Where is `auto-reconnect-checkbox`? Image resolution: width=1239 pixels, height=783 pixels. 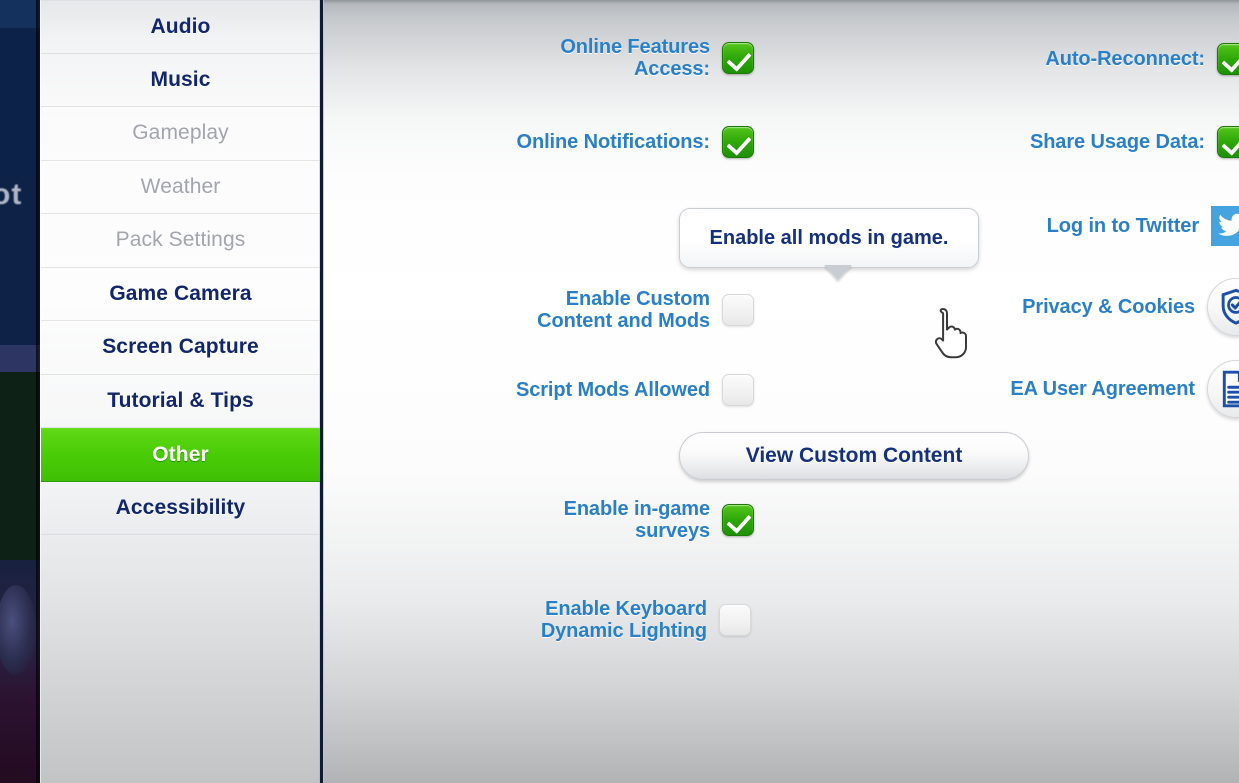
auto-reconnect-checkbox is located at coordinates (1228, 59).